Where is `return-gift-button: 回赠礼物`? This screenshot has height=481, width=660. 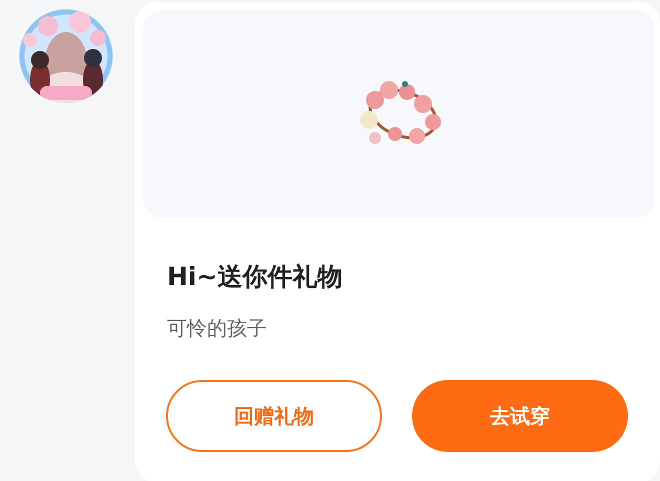
return-gift-button: 回赠礼物 is located at coordinates (274, 416).